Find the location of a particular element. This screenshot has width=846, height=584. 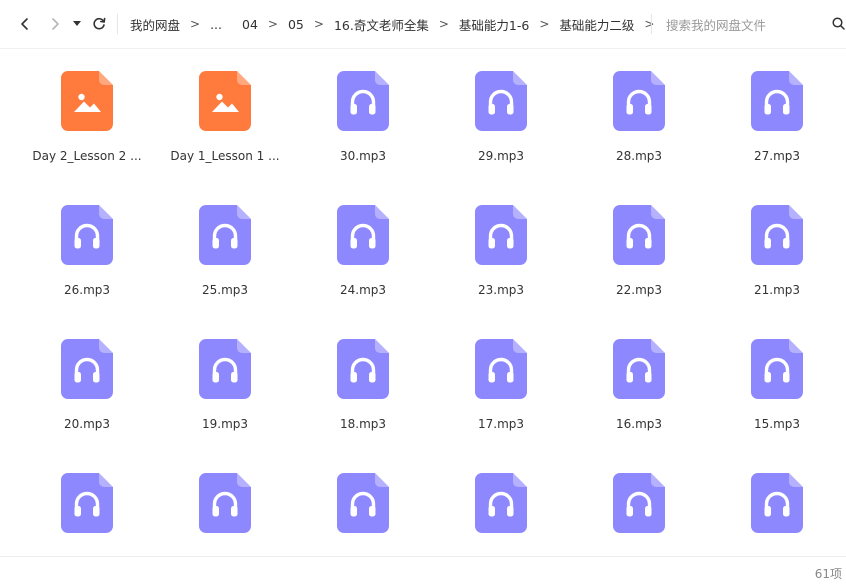

forward-button is located at coordinates (55, 24).